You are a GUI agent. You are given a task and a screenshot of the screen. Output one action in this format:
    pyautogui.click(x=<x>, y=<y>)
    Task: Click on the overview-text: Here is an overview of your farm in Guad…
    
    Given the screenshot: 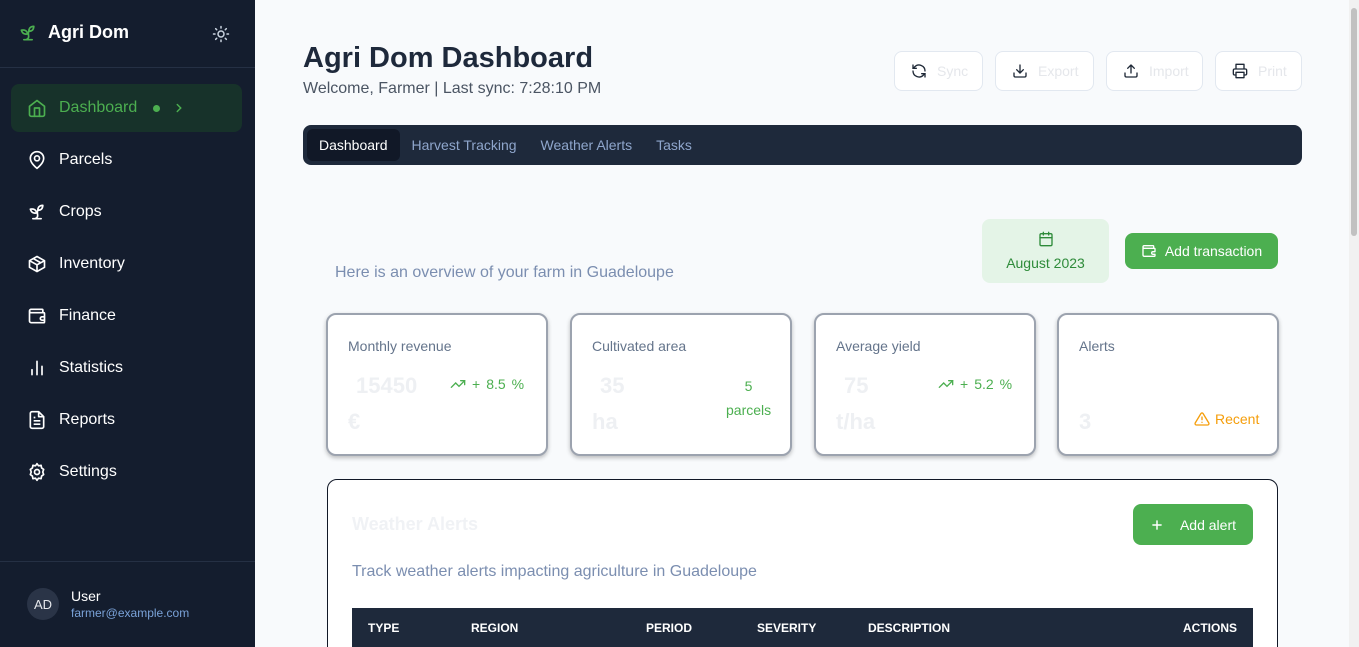 What is the action you would take?
    pyautogui.click(x=504, y=272)
    